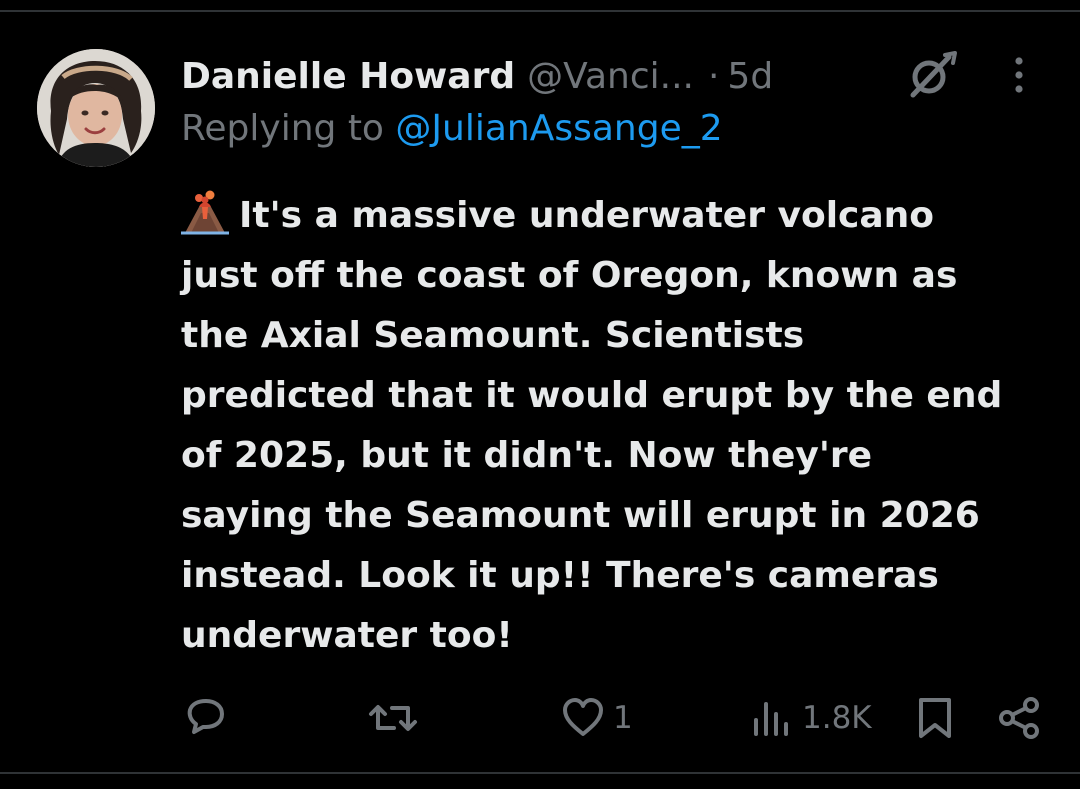  I want to click on post-text-line-5: of 2025, but it didn't. Now they're, so click(527, 455).